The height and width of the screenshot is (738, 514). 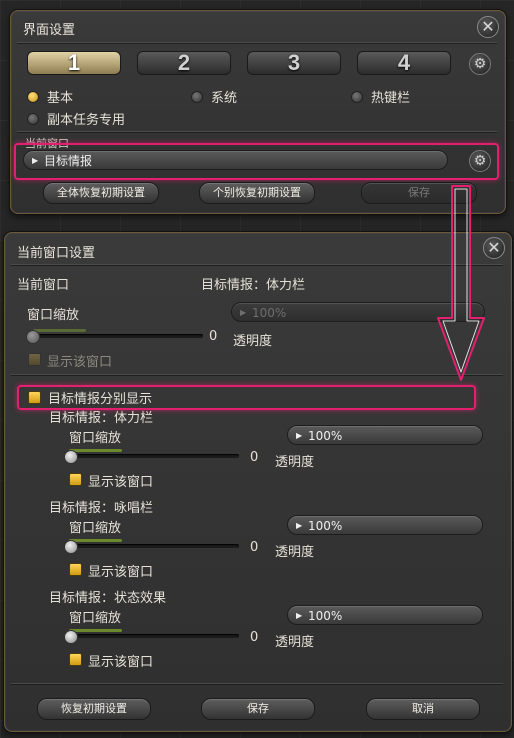 I want to click on radio-label: 基本, so click(x=60, y=98).